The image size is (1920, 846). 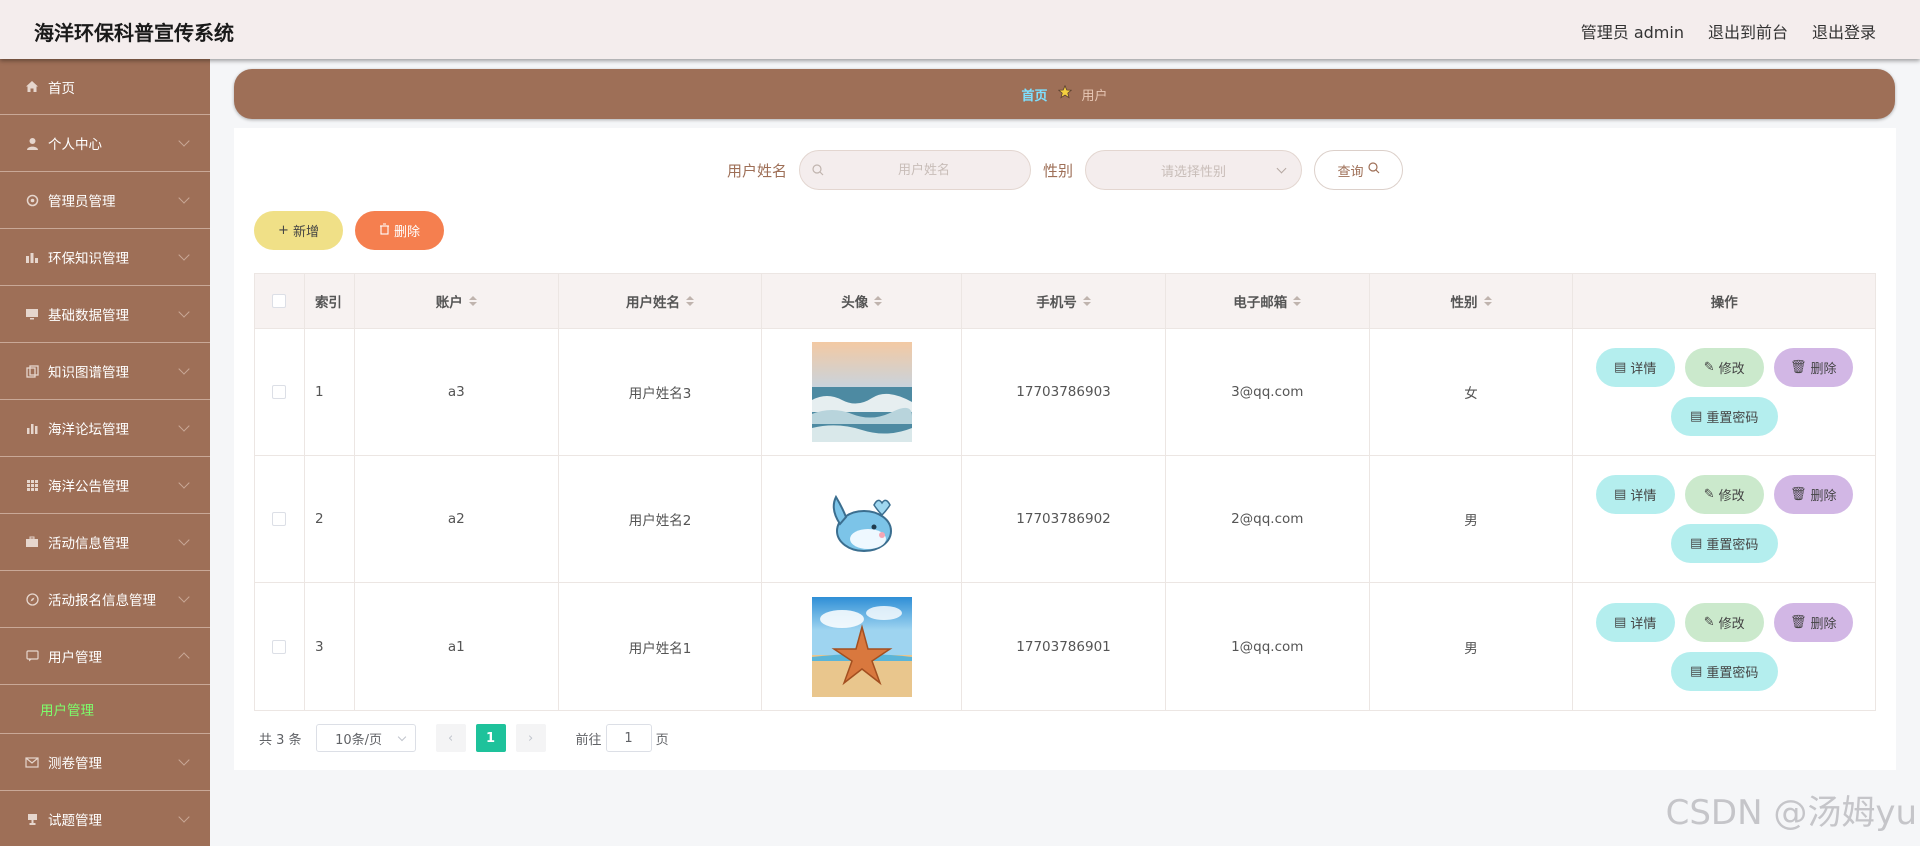 What do you see at coordinates (861, 646) in the screenshot?
I see `avatar-starfish-beach` at bounding box center [861, 646].